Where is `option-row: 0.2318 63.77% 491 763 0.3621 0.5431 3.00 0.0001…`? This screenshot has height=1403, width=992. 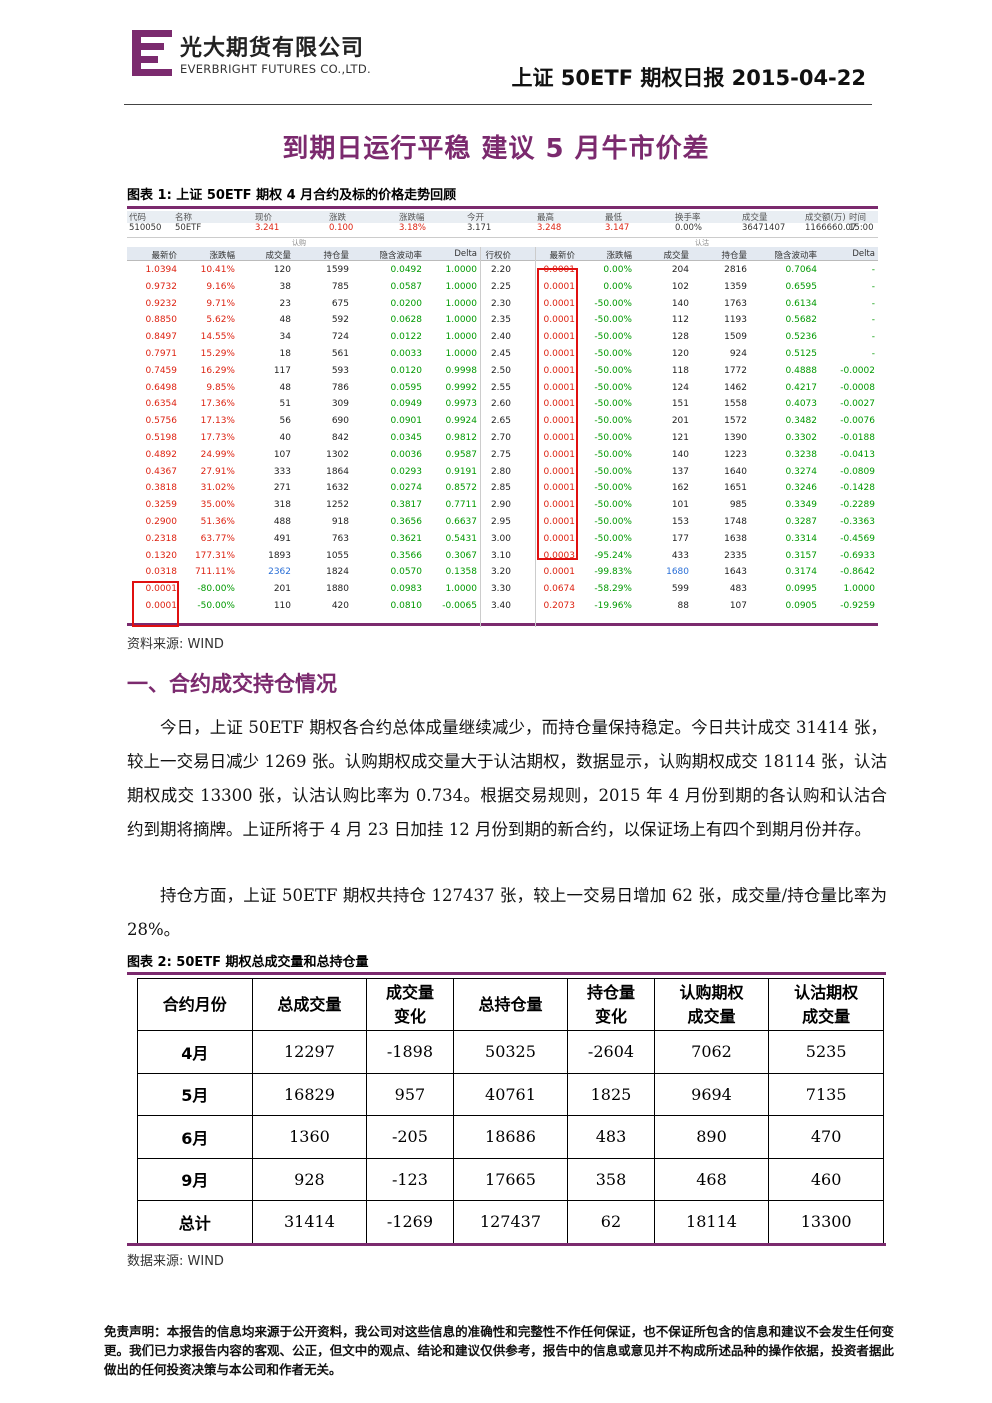
option-row: 0.2318 63.77% 491 763 0.3621 0.5431 3.00 0.0001… is located at coordinates (502, 539).